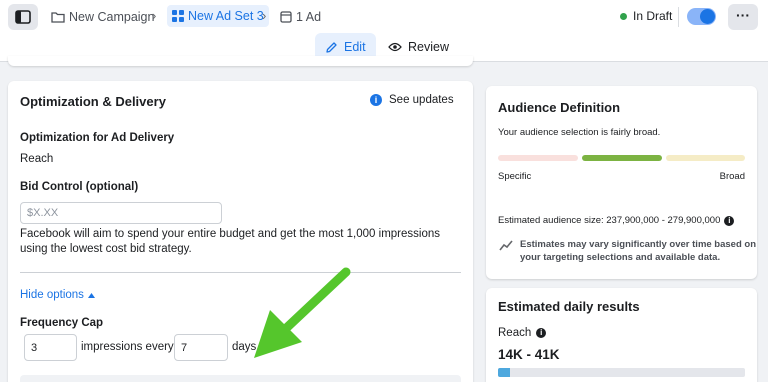  Describe the element at coordinates (623, 16) in the screenshot. I see `status-dot-icon` at that location.